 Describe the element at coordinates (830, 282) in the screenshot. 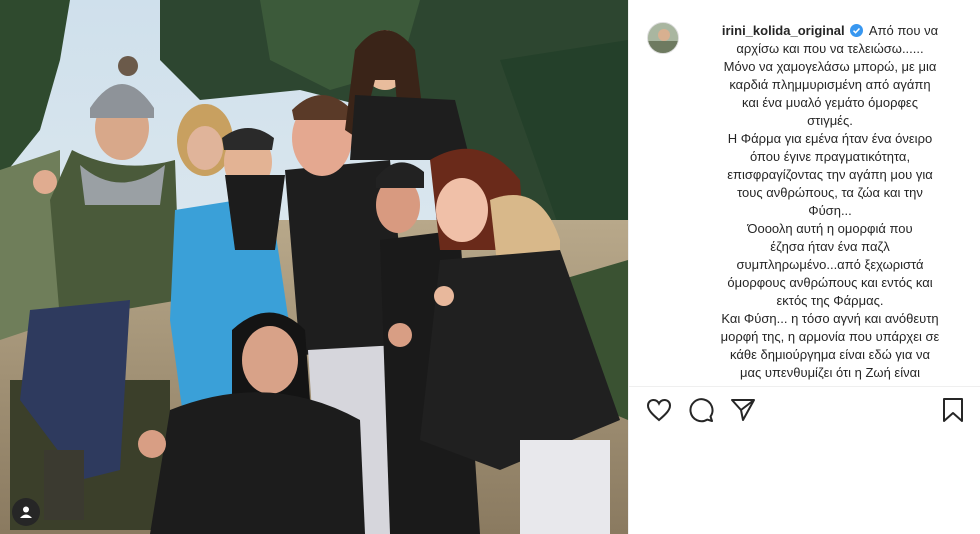

I see `caption-line: όμορφους ανθρώπους και εντός και` at that location.